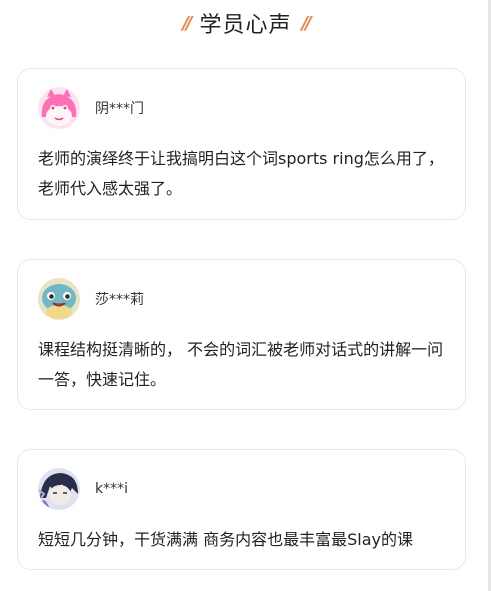 The image size is (491, 591). What do you see at coordinates (91, 108) in the screenshot?
I see `testimonial-header: 阴***门` at bounding box center [91, 108].